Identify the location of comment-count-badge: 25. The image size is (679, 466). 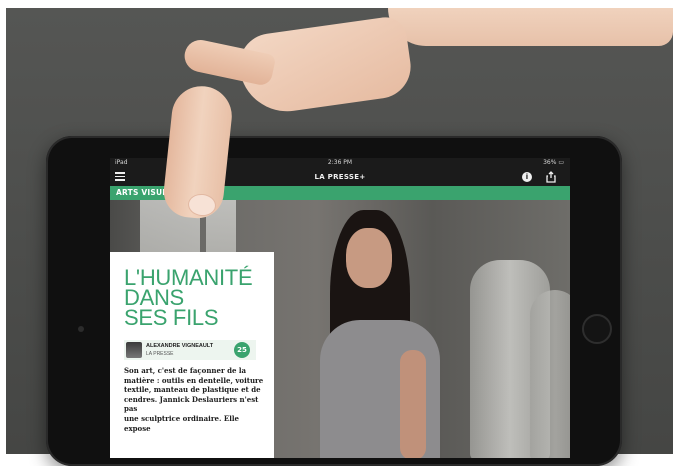
(242, 350).